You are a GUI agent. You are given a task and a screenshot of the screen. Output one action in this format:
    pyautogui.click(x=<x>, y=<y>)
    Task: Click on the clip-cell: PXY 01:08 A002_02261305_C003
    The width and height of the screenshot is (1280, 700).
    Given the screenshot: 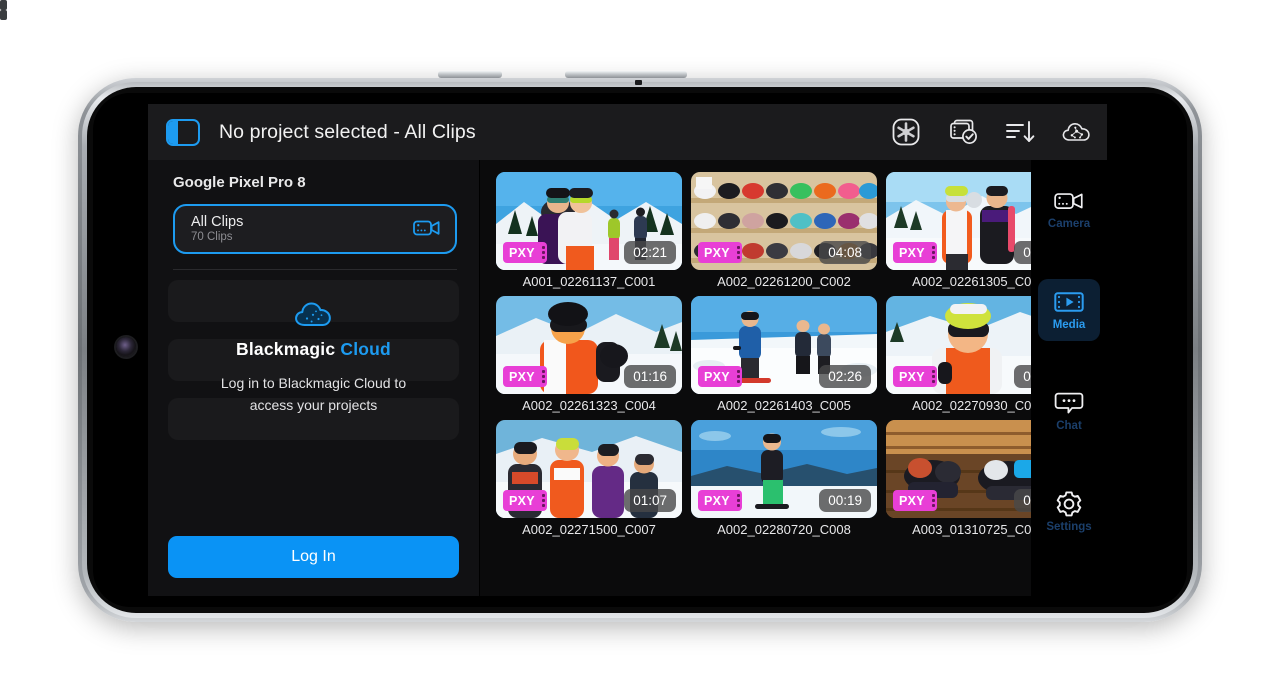 What is the action you would take?
    pyautogui.click(x=958, y=230)
    